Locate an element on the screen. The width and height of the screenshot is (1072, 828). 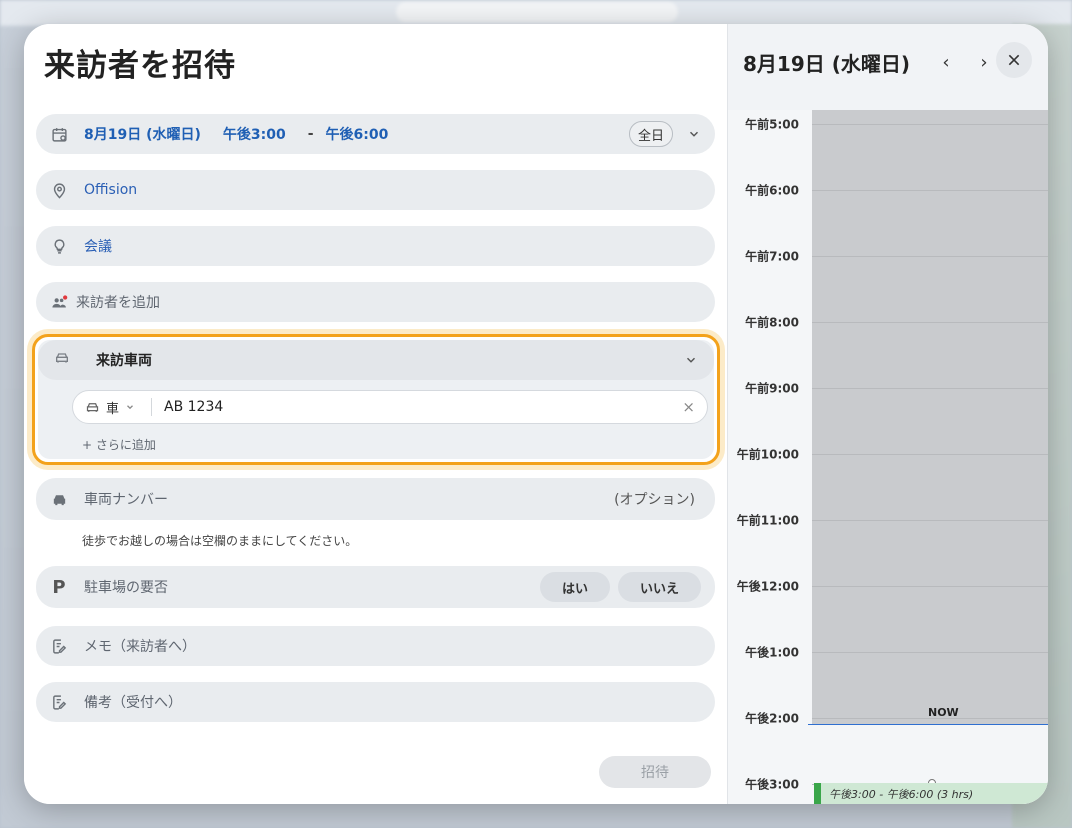
location-pin-icon is located at coordinates (59, 190).